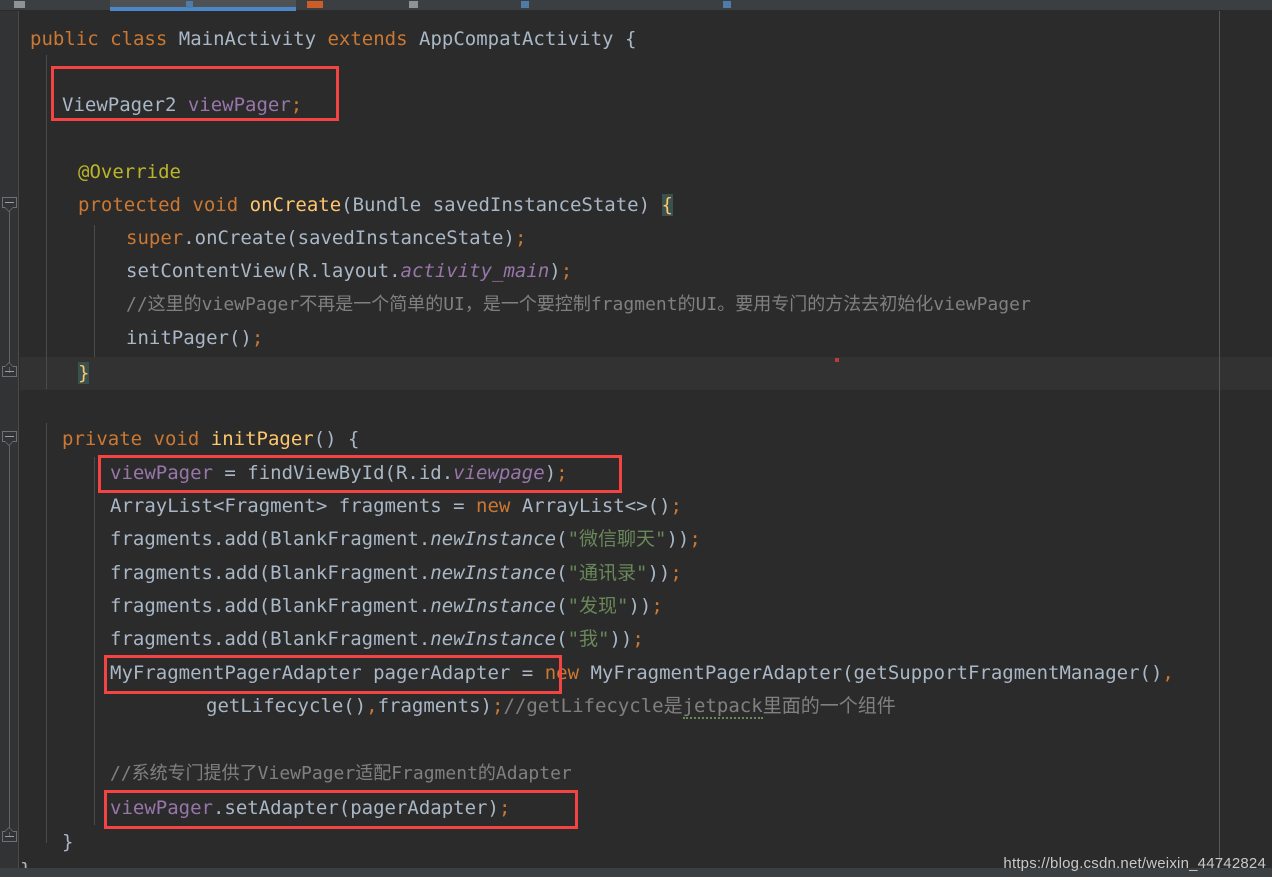 The image size is (1272, 877). Describe the element at coordinates (588, 639) in the screenshot. I see `token-string-me: "我"` at that location.